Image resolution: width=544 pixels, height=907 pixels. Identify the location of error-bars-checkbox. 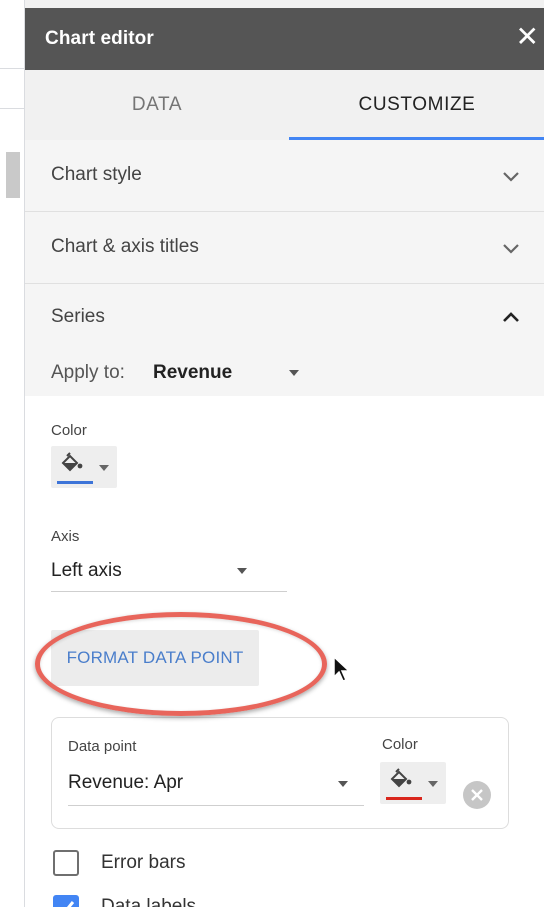
(66, 863).